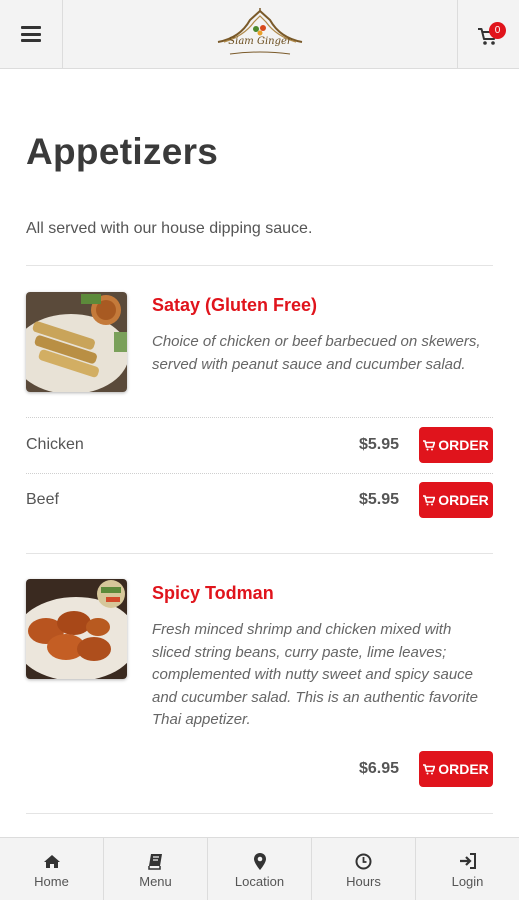 The height and width of the screenshot is (900, 519). Describe the element at coordinates (363, 861) in the screenshot. I see `clock-icon` at that location.